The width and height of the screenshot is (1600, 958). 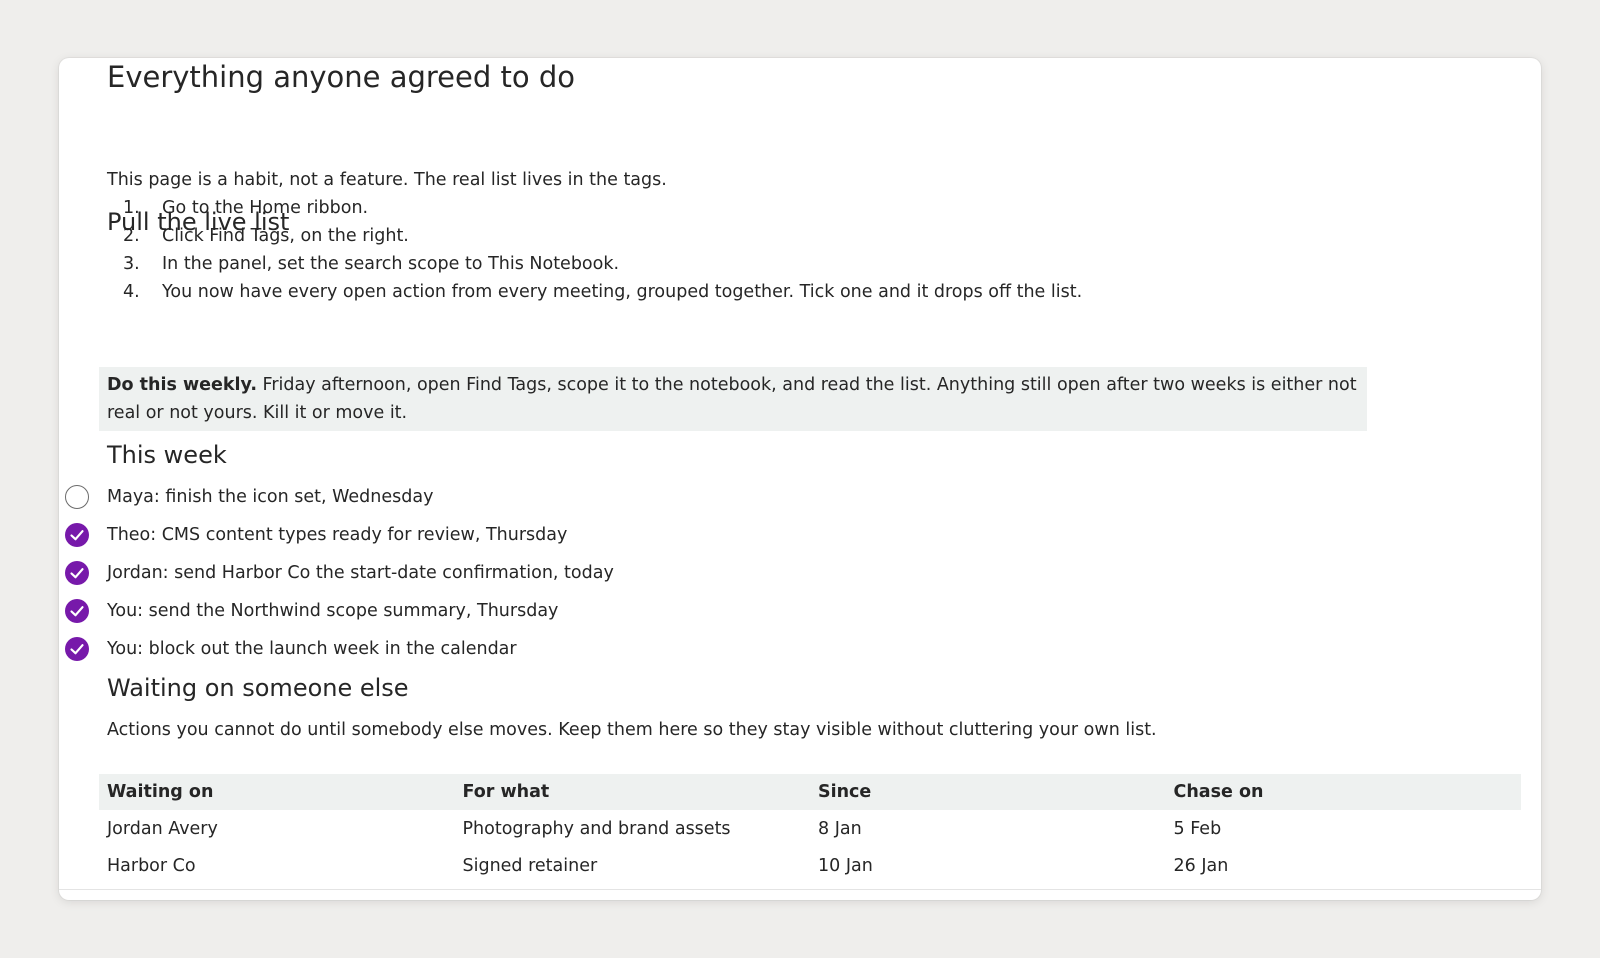 What do you see at coordinates (633, 865) in the screenshot?
I see `table-cell: Signed retainer` at bounding box center [633, 865].